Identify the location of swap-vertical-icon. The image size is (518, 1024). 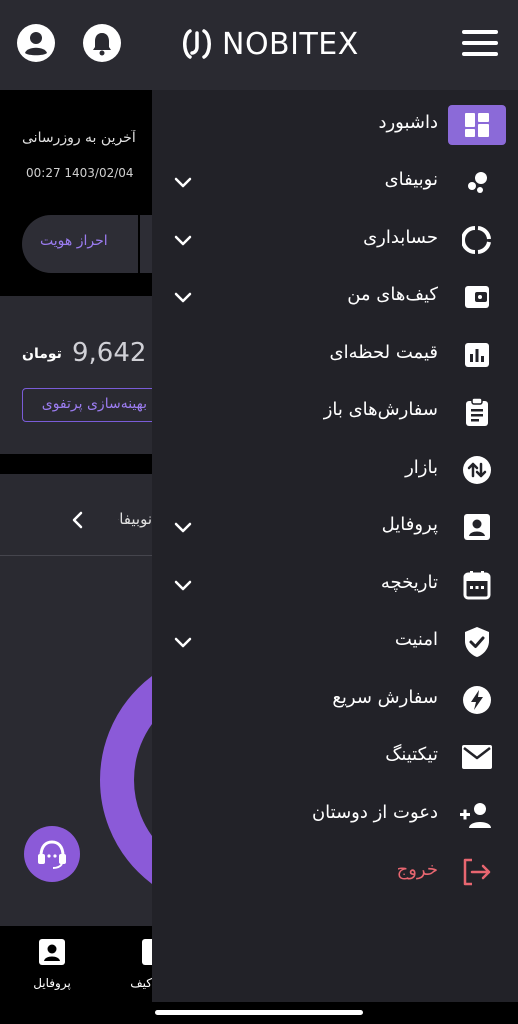
(477, 470).